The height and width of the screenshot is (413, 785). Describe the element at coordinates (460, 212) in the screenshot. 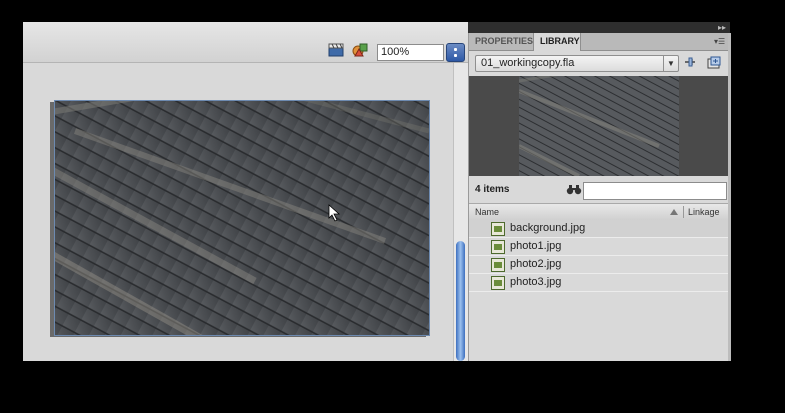

I see `vertical-scrollbar` at that location.